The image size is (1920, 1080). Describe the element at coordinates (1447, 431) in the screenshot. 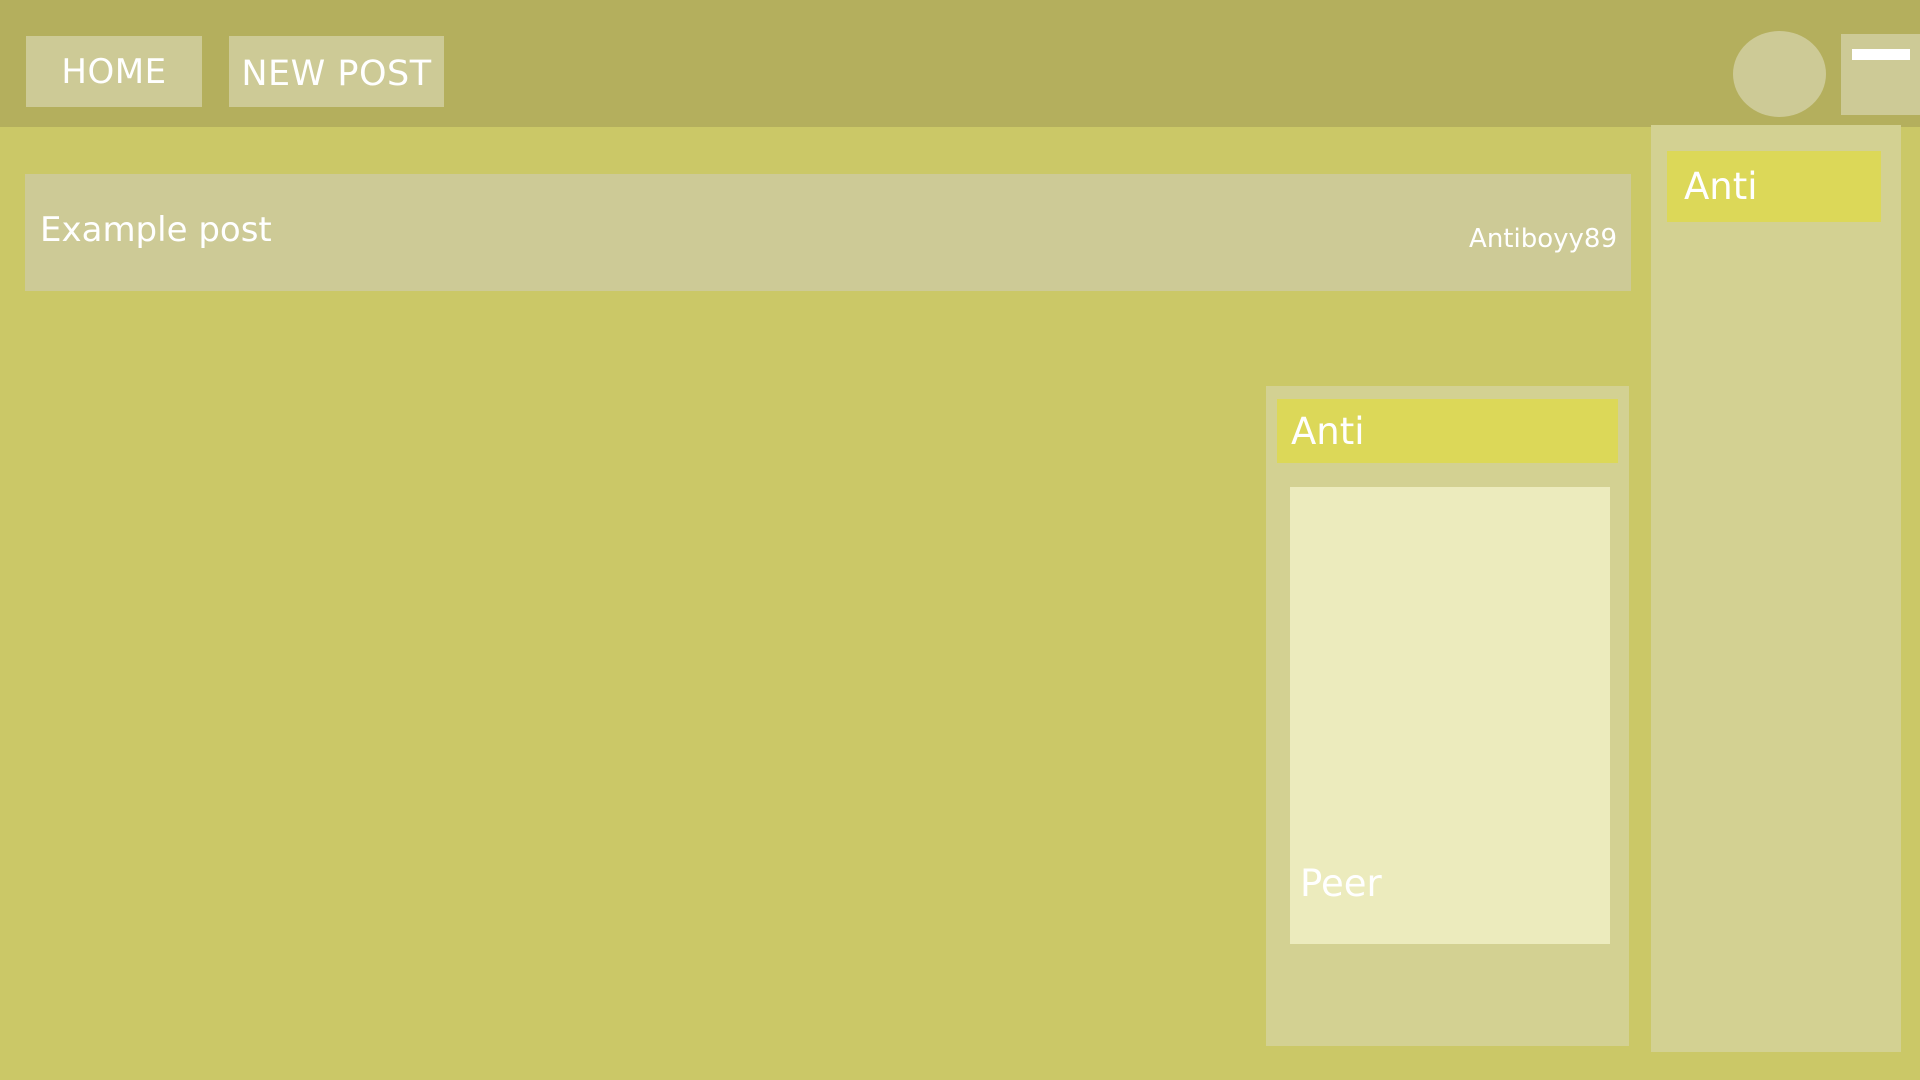

I see `profile-card-header: Anti` at that location.